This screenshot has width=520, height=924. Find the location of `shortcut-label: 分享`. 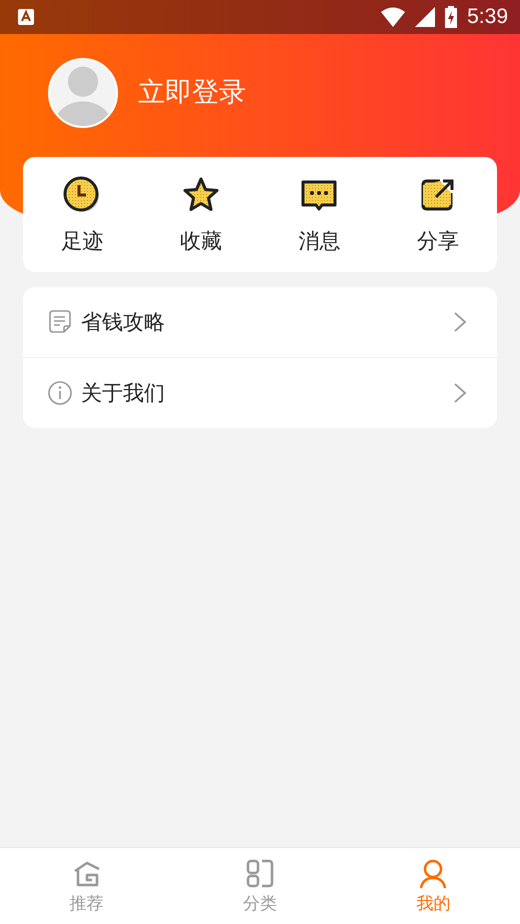

shortcut-label: 分享 is located at coordinates (437, 241).